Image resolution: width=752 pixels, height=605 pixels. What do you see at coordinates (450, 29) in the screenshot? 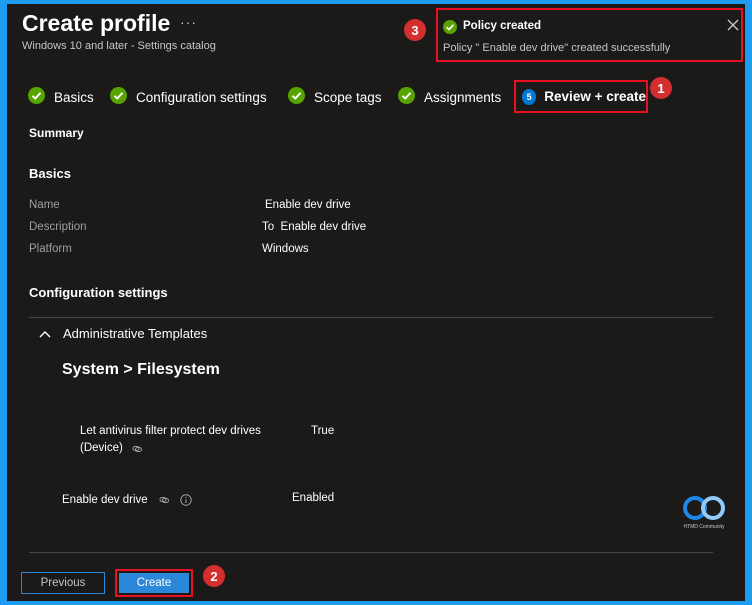
I see `success-check-icon` at bounding box center [450, 29].